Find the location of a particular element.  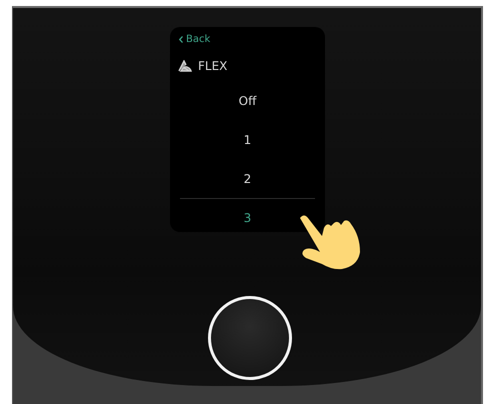

option-item: 1 is located at coordinates (248, 139).